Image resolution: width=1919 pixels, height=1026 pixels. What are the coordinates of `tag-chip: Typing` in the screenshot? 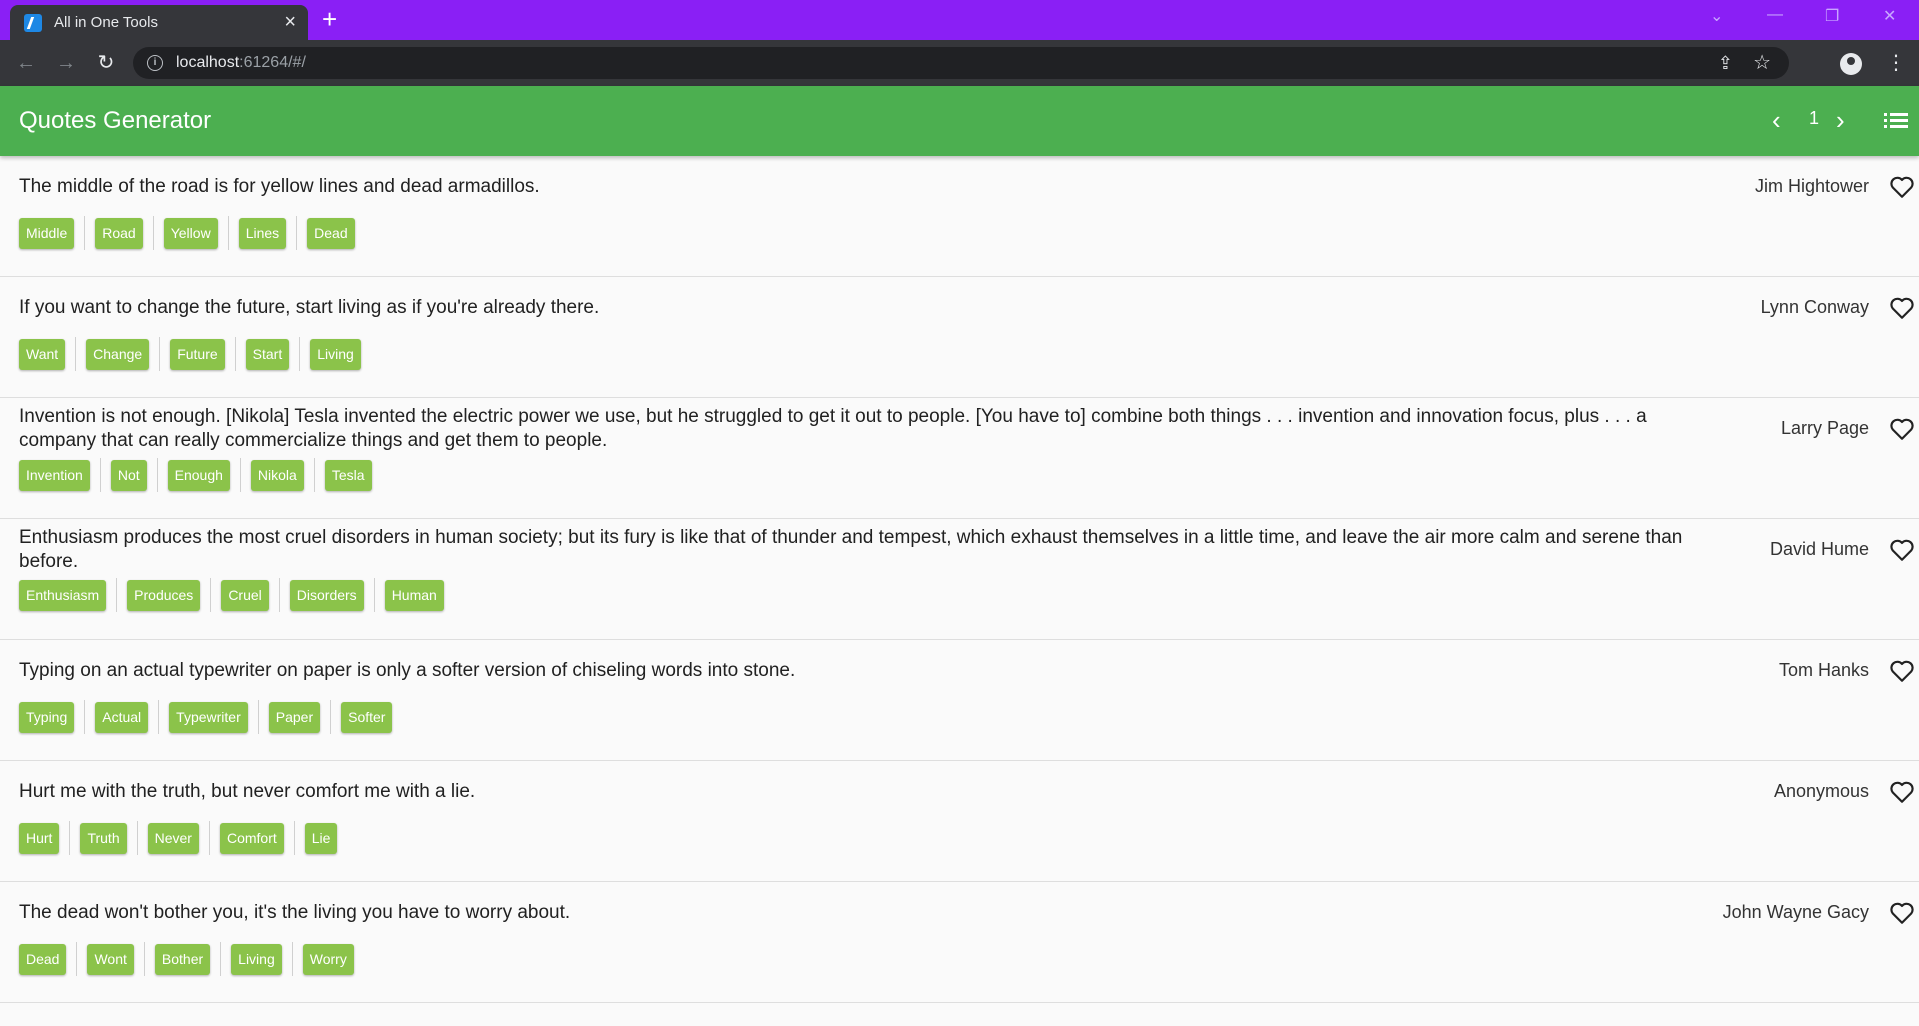 It's located at (47, 717).